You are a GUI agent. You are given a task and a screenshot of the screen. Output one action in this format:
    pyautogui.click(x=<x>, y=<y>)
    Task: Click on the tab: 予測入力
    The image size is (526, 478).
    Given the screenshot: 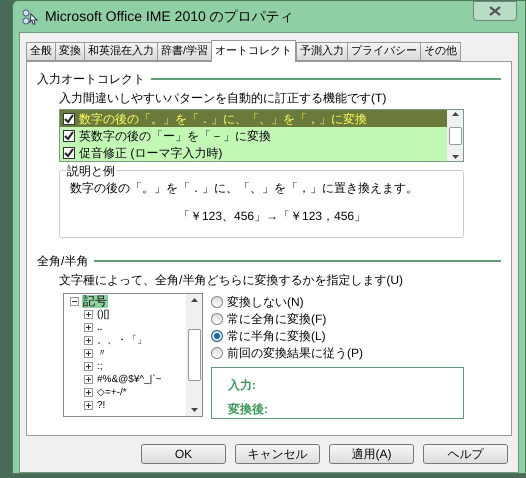 What is the action you would take?
    pyautogui.click(x=322, y=51)
    